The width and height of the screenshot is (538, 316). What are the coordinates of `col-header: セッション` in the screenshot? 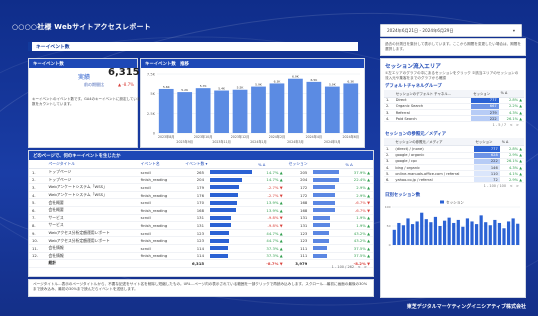 It's located at (314, 164).